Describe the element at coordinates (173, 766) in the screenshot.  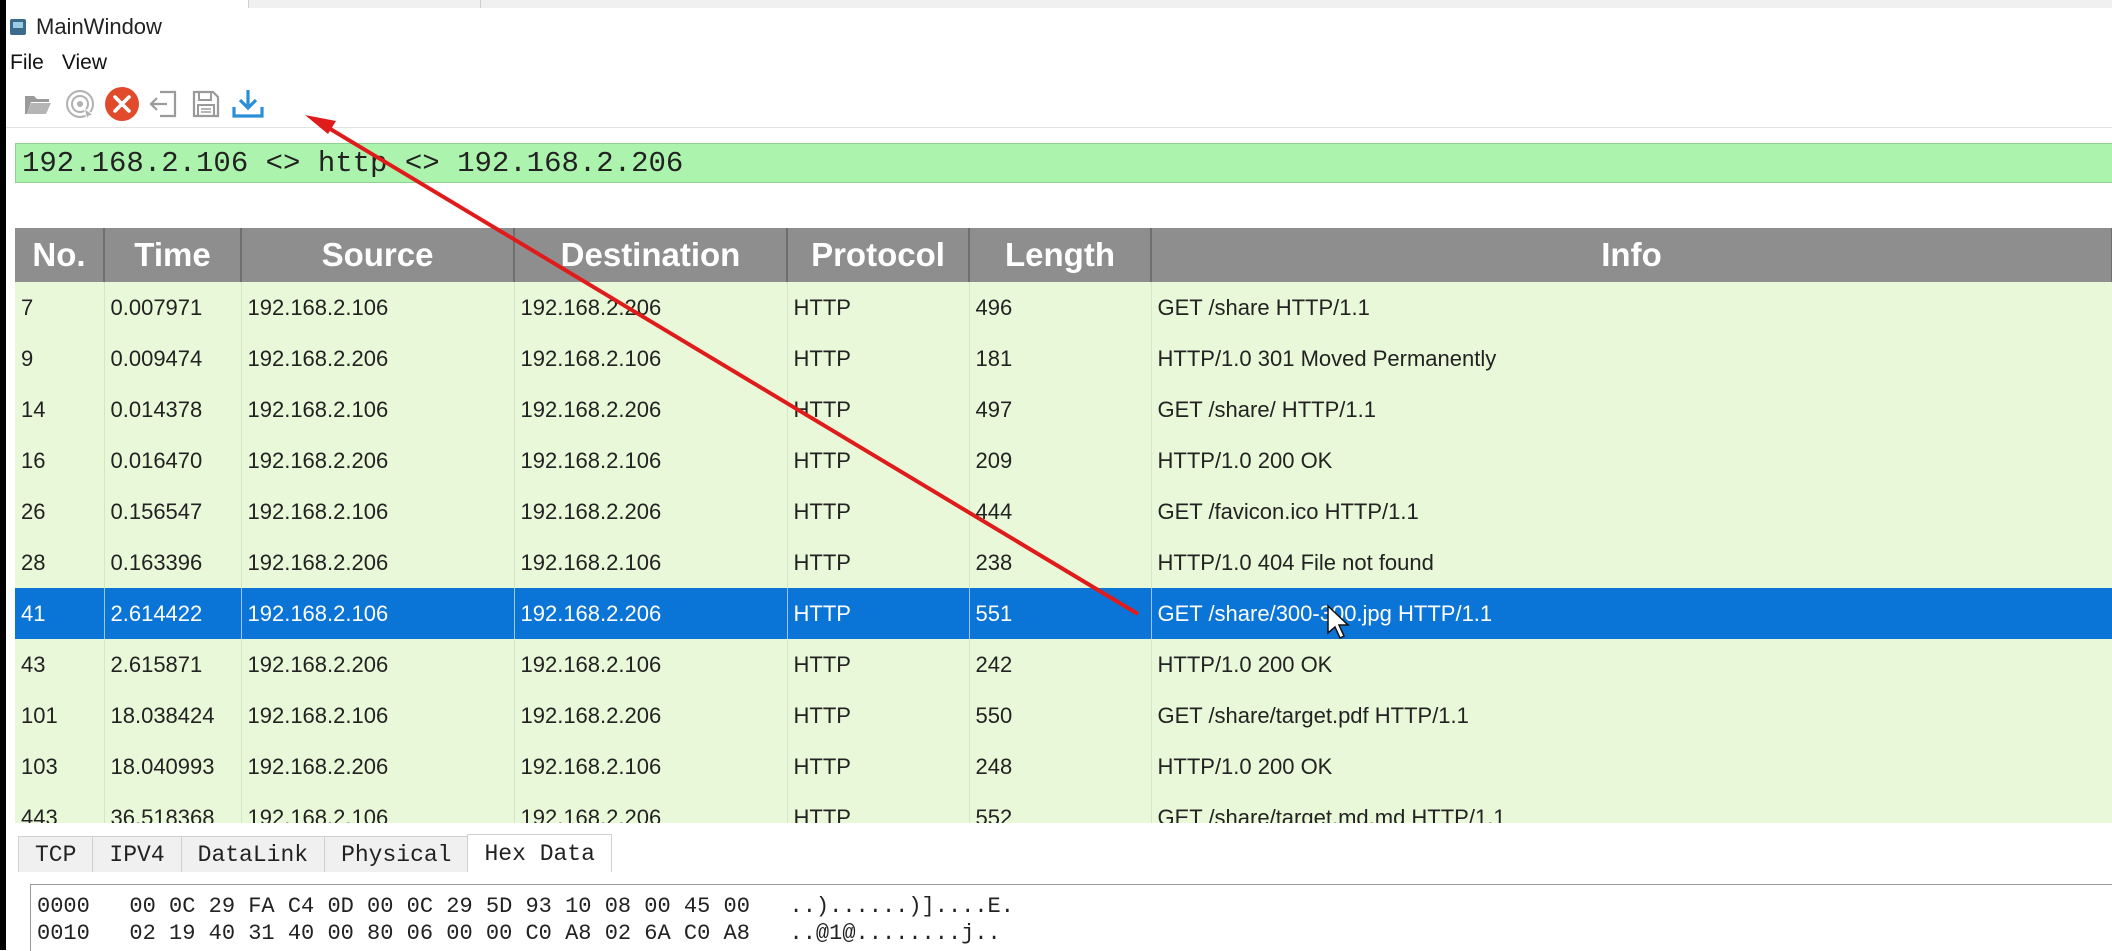
I see `cell-time: 18.040993` at that location.